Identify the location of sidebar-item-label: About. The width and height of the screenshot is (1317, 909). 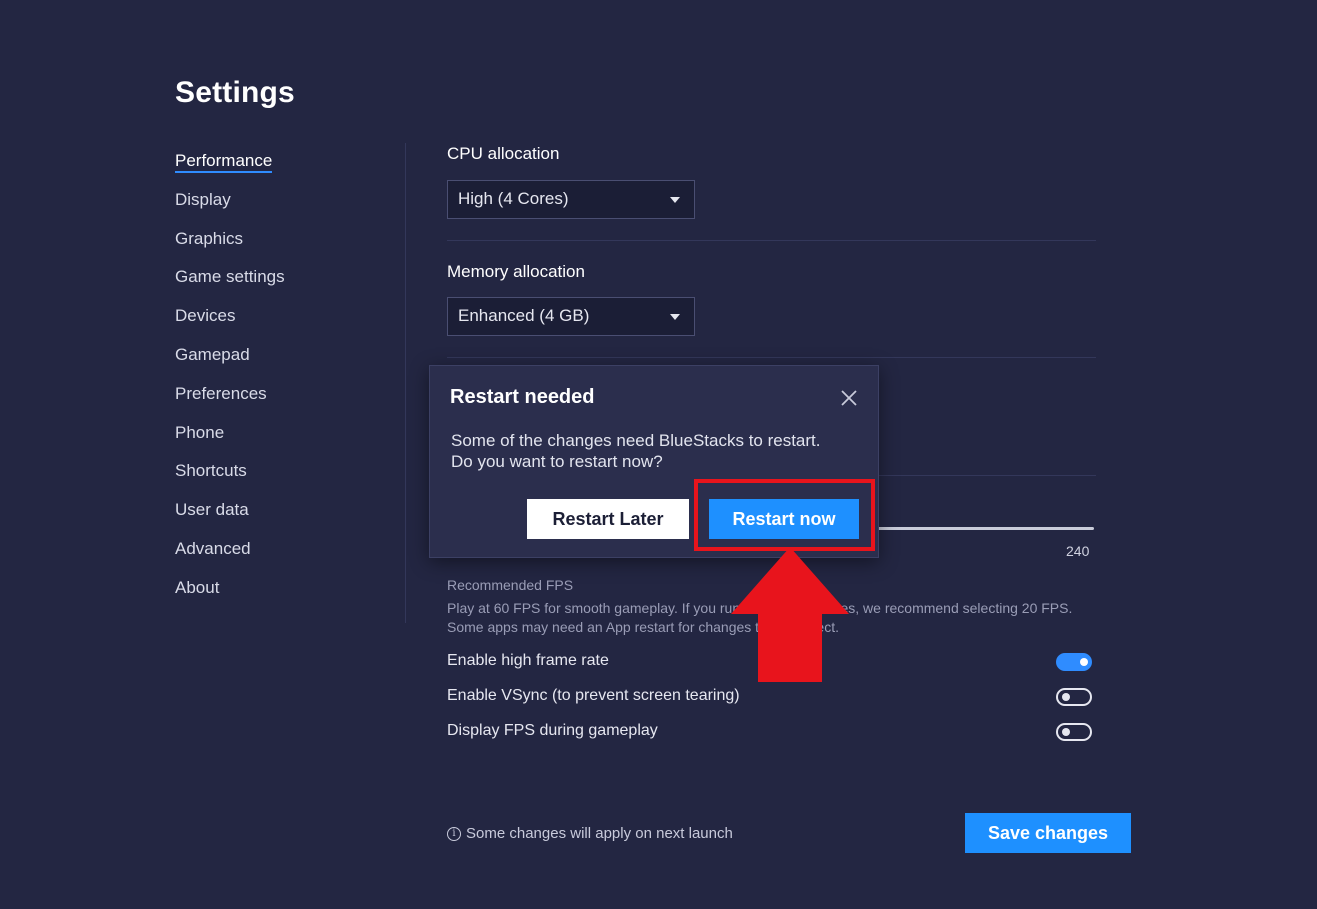
(197, 587).